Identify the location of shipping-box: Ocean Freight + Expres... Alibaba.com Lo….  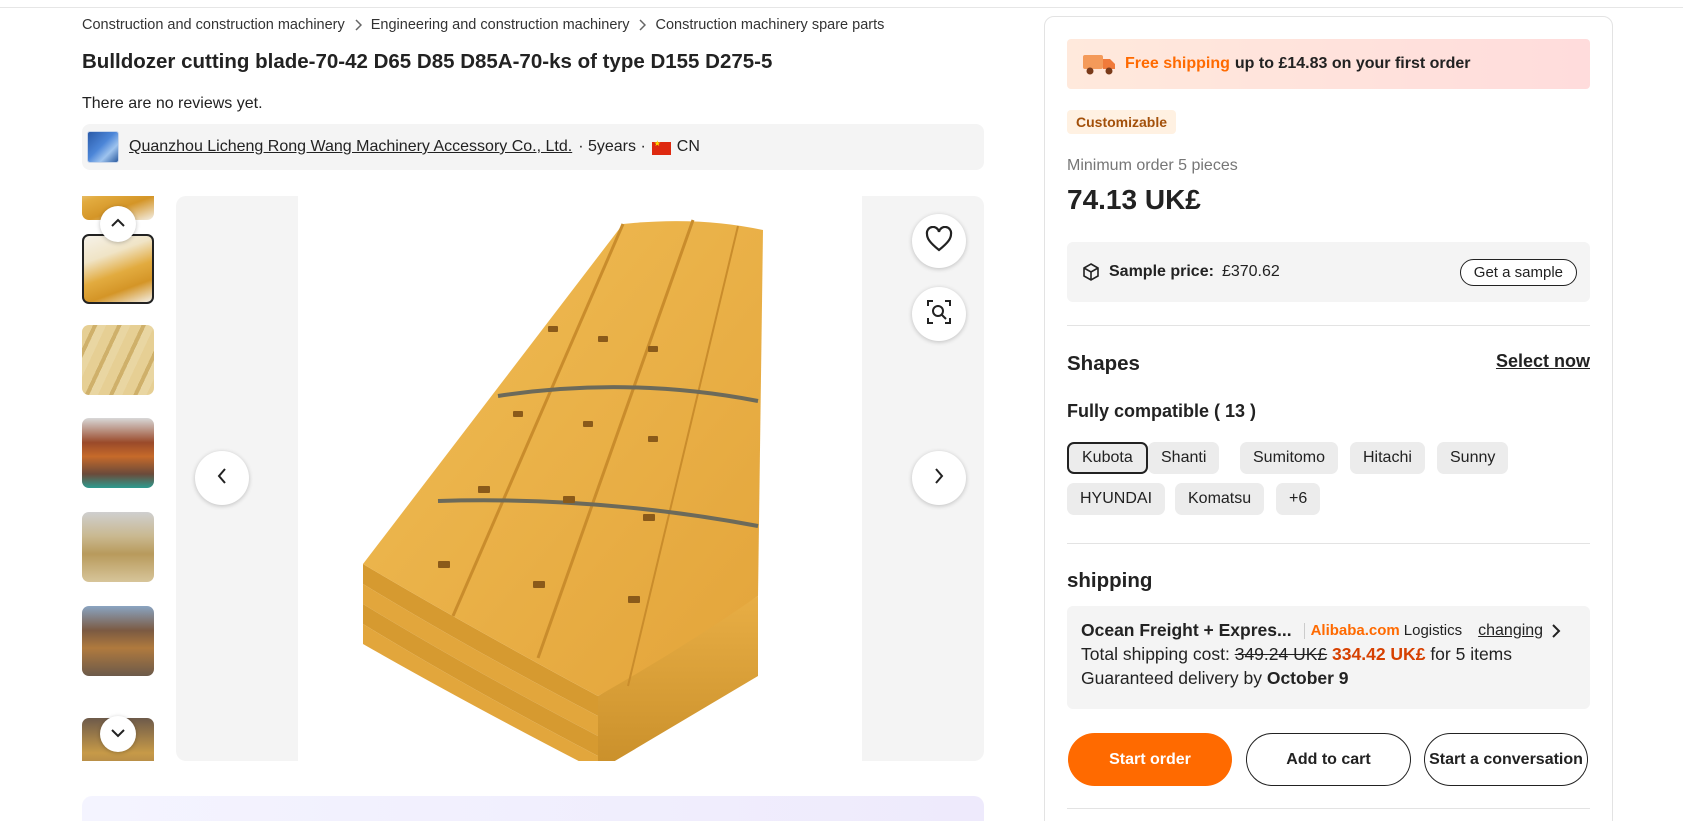
(1328, 657).